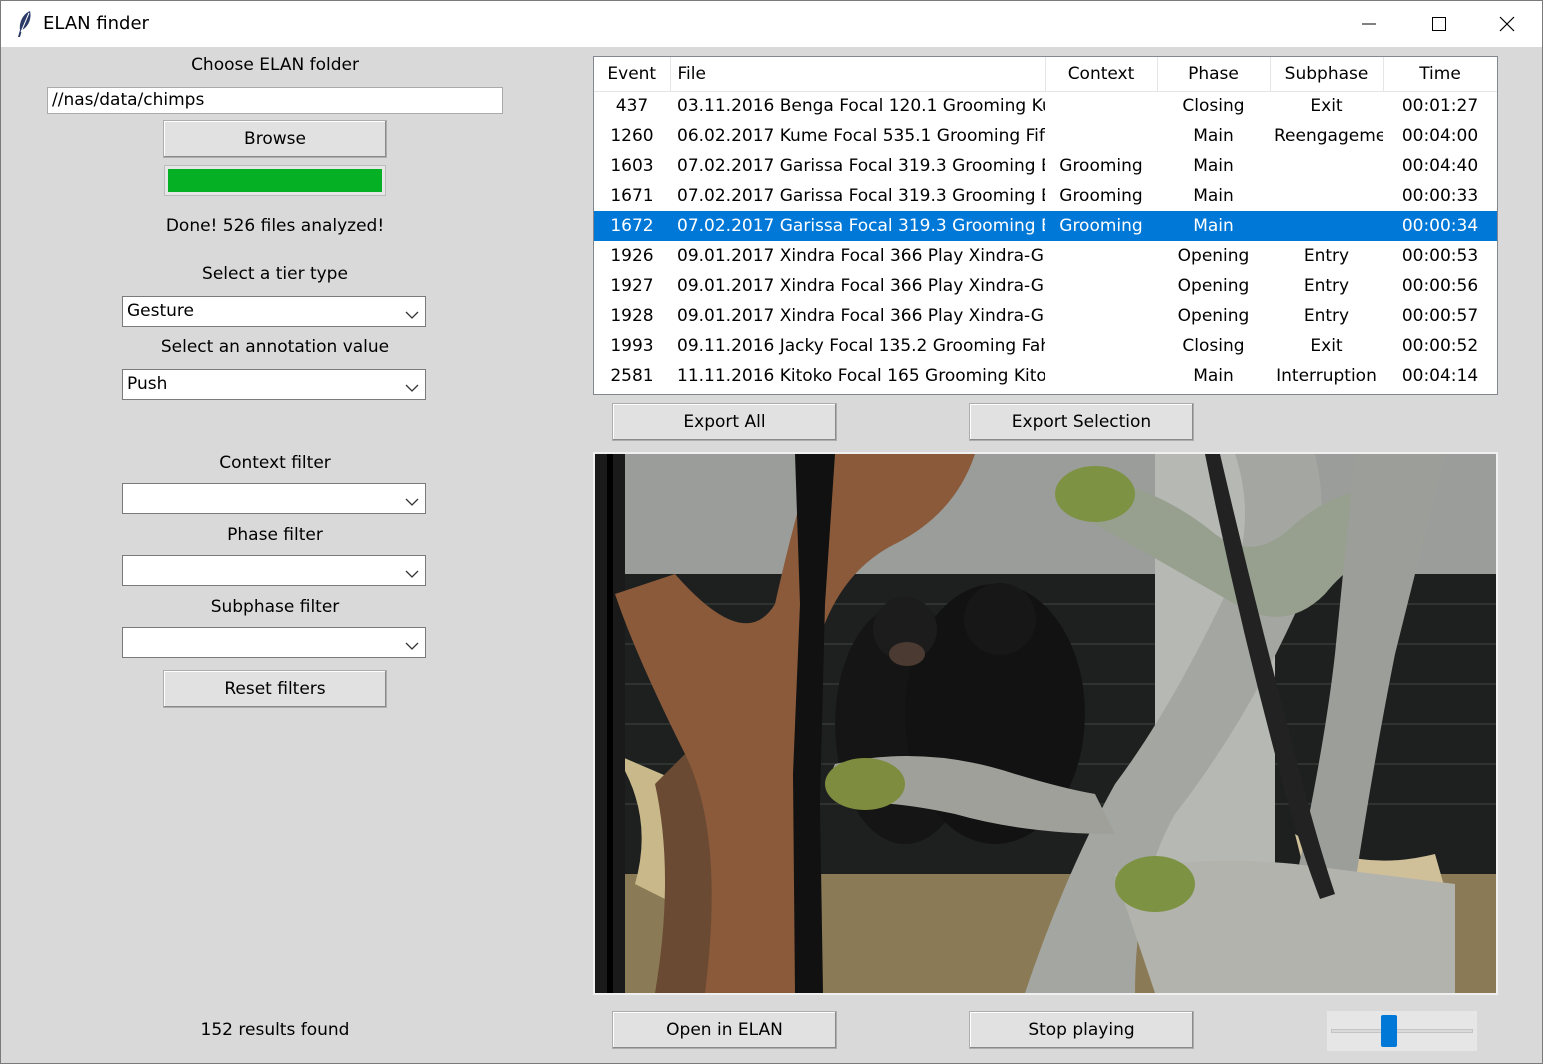  I want to click on slider-thumb, so click(1389, 1031).